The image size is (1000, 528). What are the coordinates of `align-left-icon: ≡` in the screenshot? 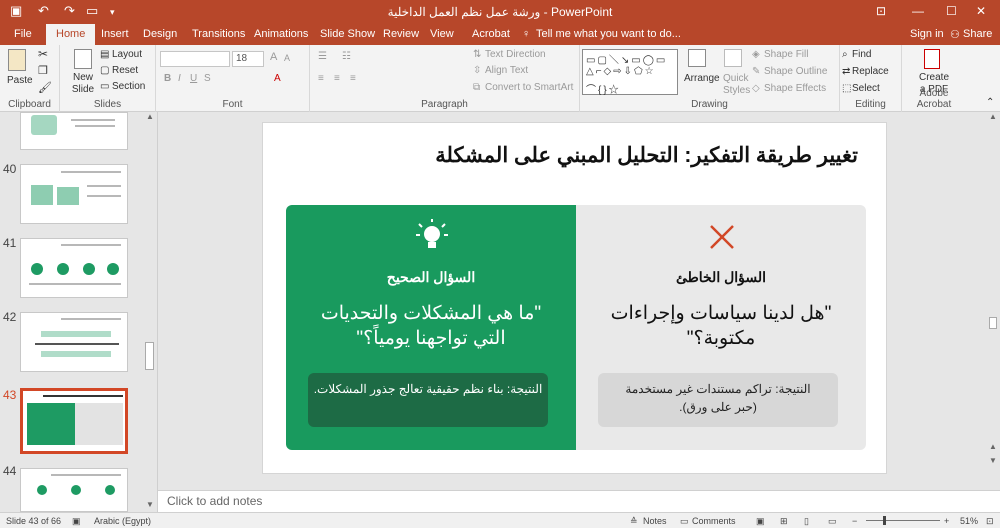 It's located at (321, 78).